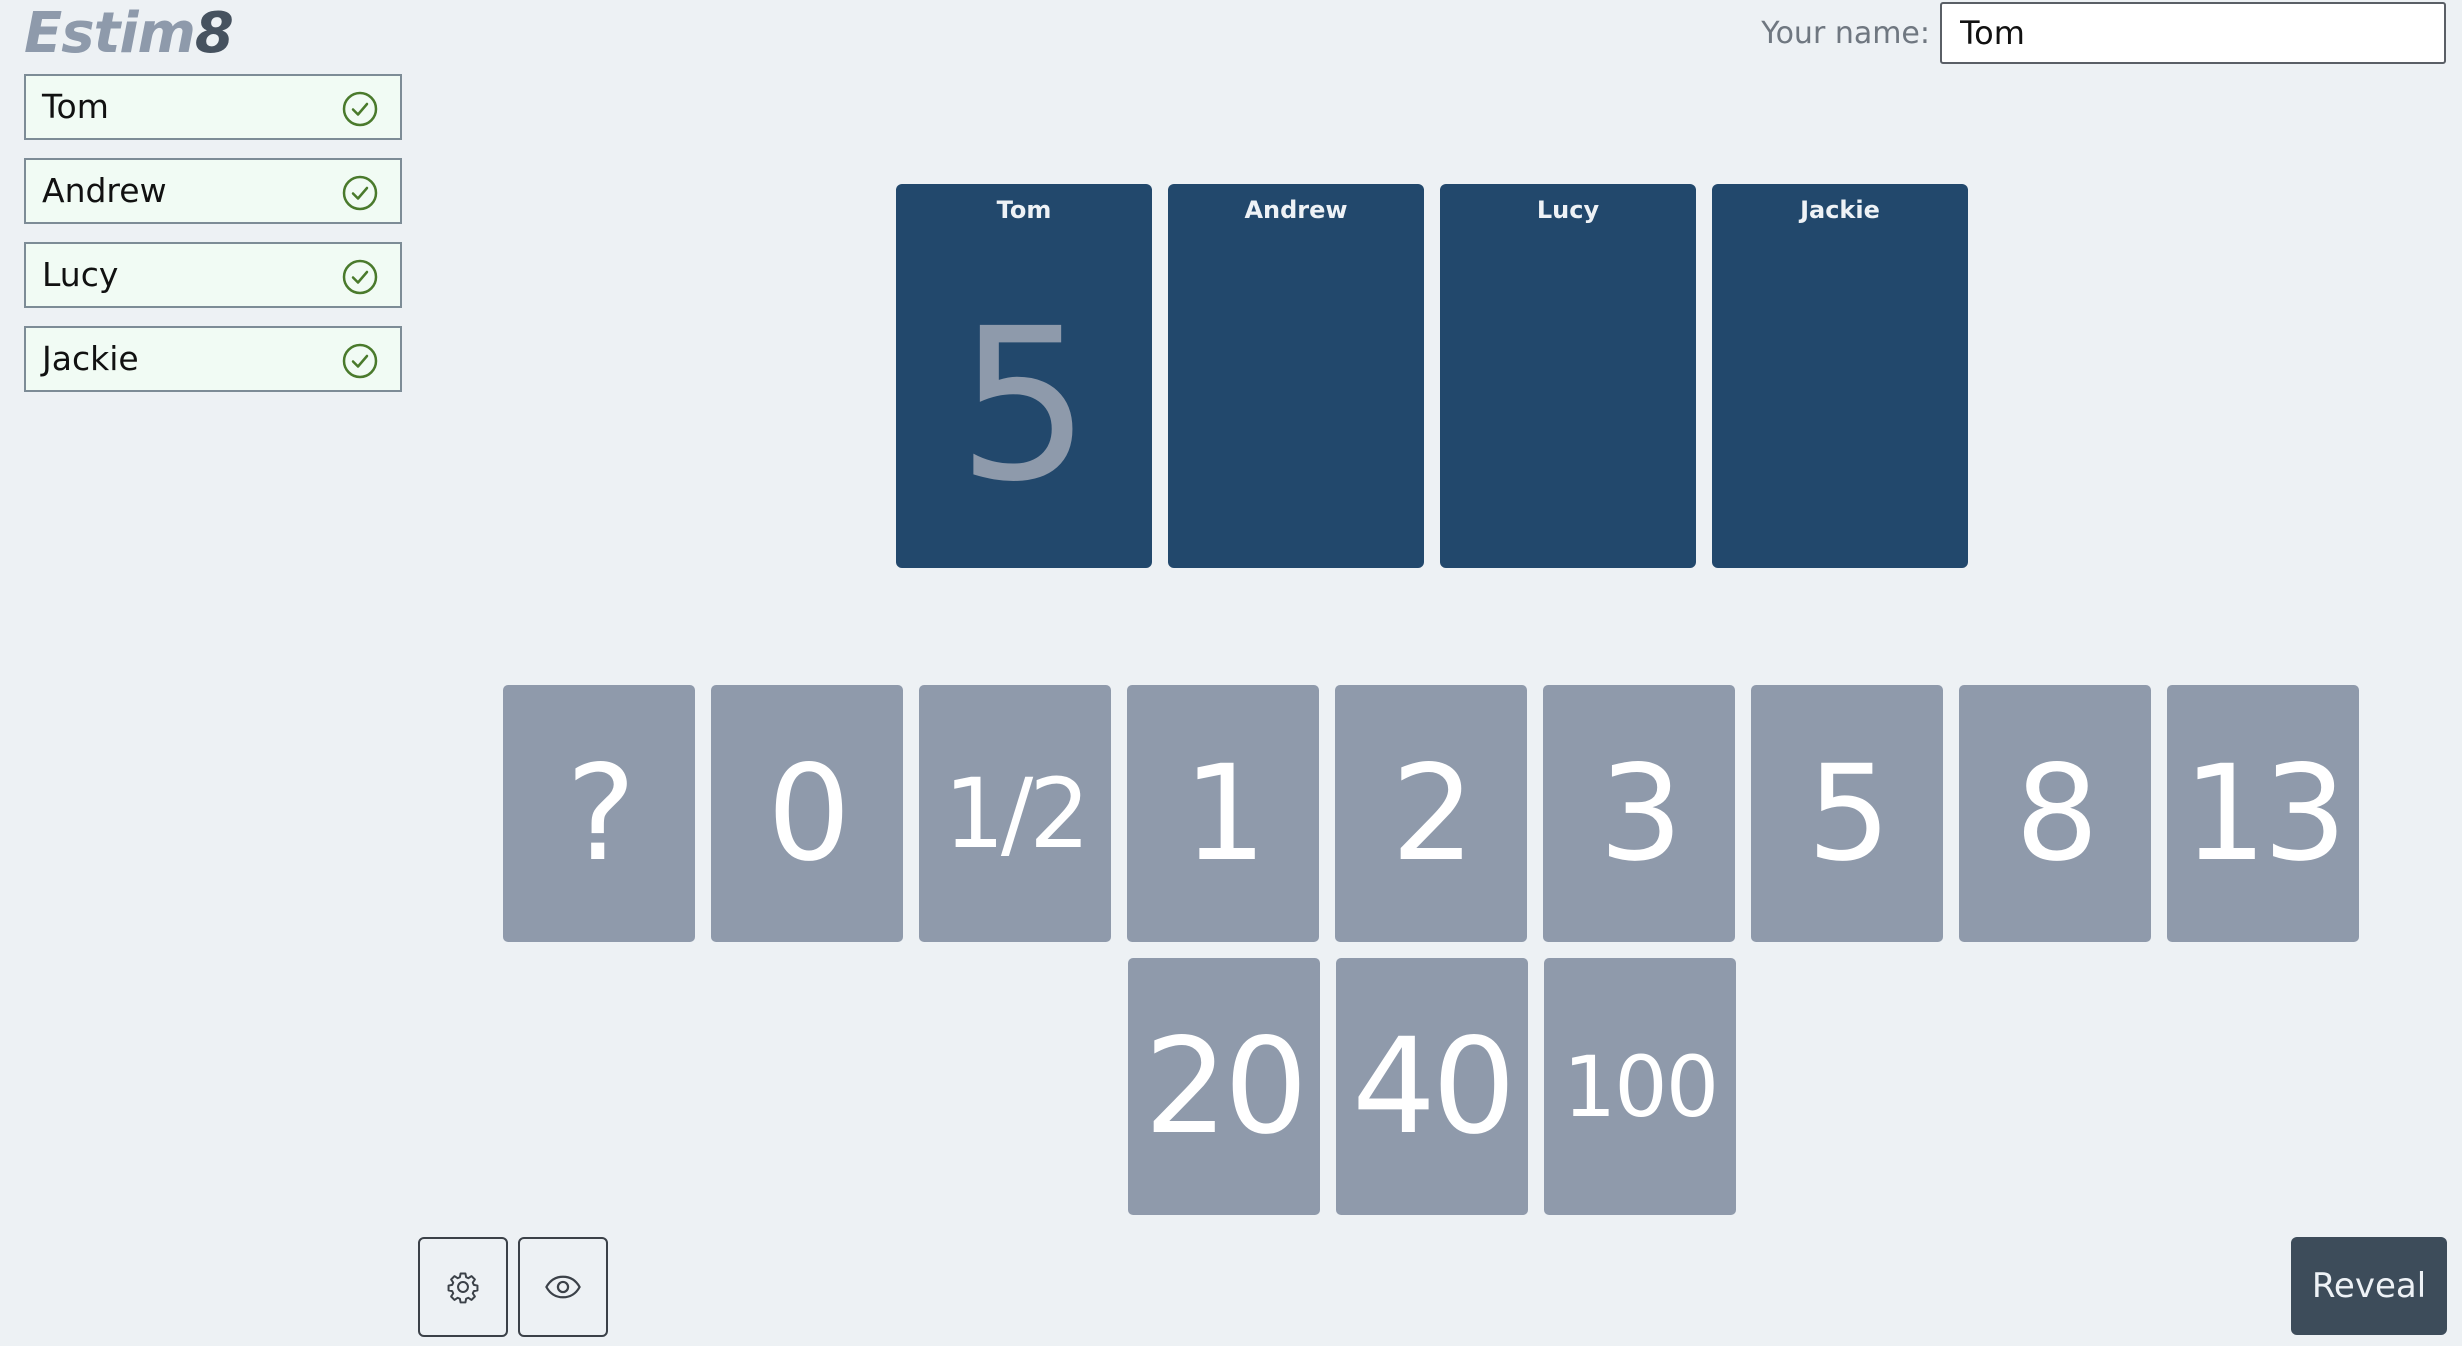 This screenshot has width=2462, height=1346. I want to click on participant-name: Jackie, so click(90, 358).